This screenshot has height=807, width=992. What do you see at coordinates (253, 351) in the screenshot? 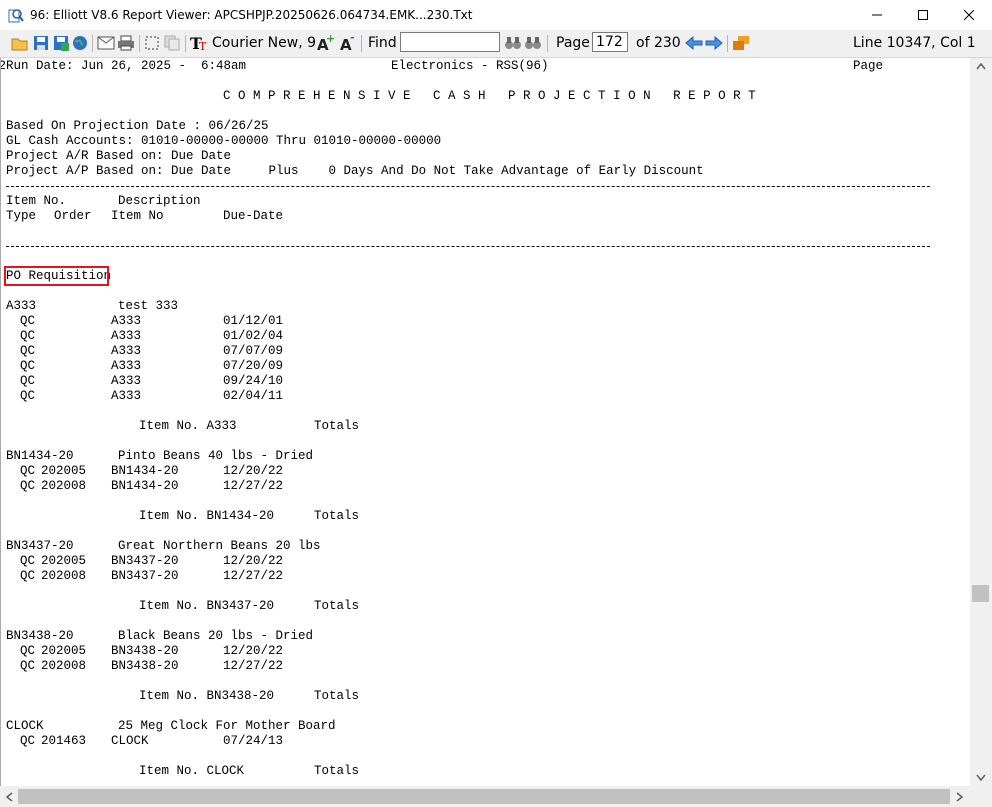
I see `row-due-date: 07/07/09` at bounding box center [253, 351].